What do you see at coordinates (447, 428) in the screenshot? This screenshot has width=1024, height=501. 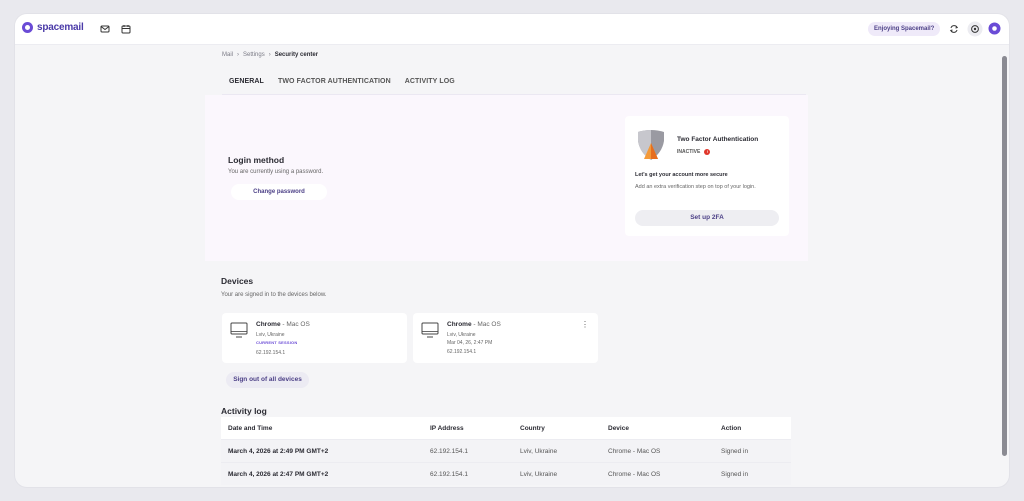 I see `column-header: IP Address` at bounding box center [447, 428].